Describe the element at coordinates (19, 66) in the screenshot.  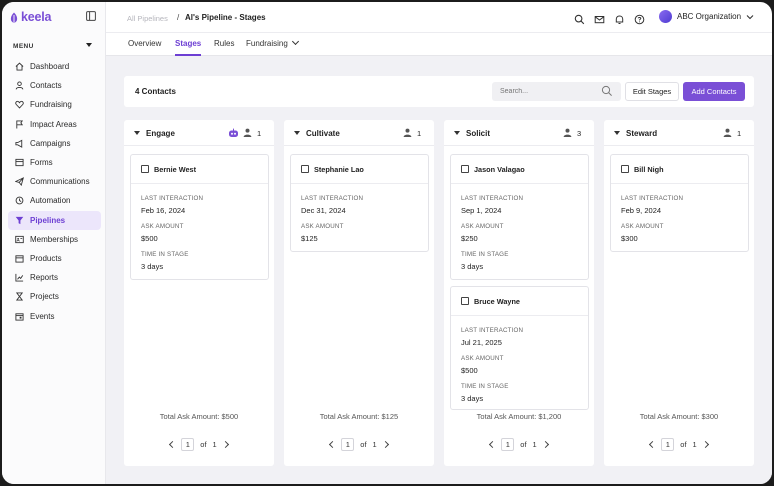
I see `home-icon` at that location.